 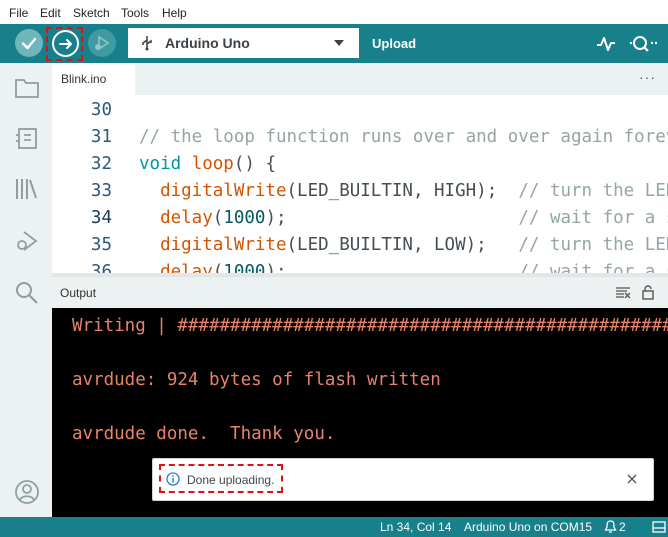 I want to click on check-circle-icon, so click(x=29, y=43).